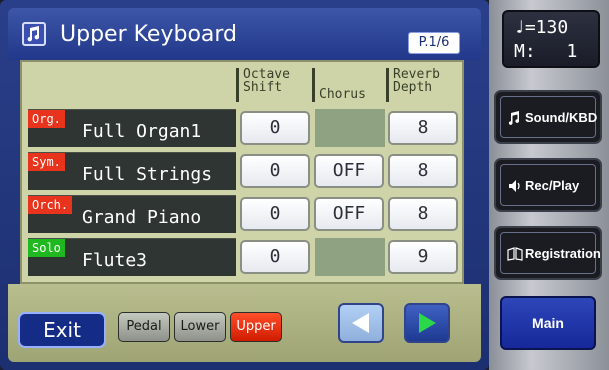 This screenshot has width=609, height=370. Describe the element at coordinates (46, 162) in the screenshot. I see `category-tag: Sym.` at that location.